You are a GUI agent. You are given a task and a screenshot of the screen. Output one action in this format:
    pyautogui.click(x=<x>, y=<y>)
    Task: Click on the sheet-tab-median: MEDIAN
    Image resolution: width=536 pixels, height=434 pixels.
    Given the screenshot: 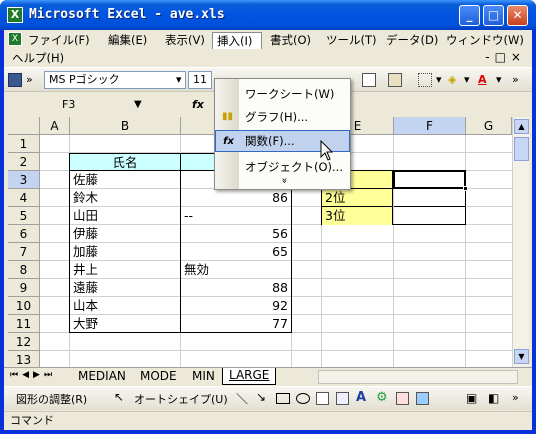 What is the action you would take?
    pyautogui.click(x=102, y=376)
    